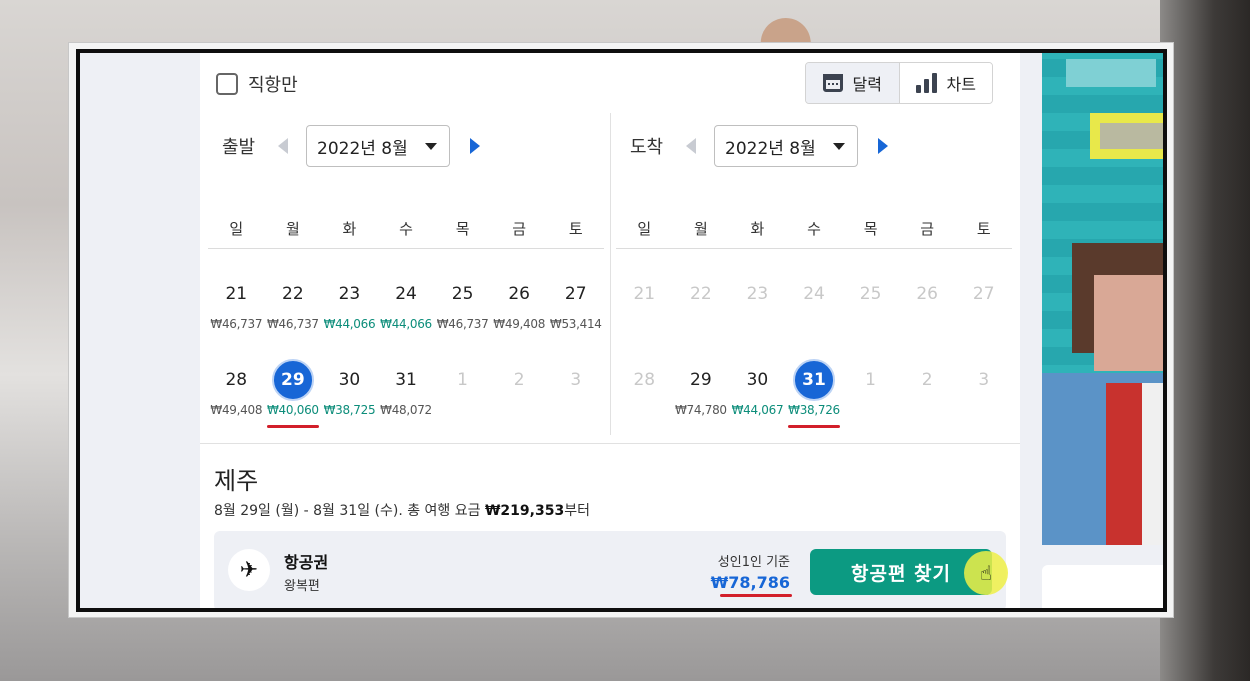 This screenshot has height=681, width=1250. Describe the element at coordinates (870, 380) in the screenshot. I see `day-number: 1` at that location.